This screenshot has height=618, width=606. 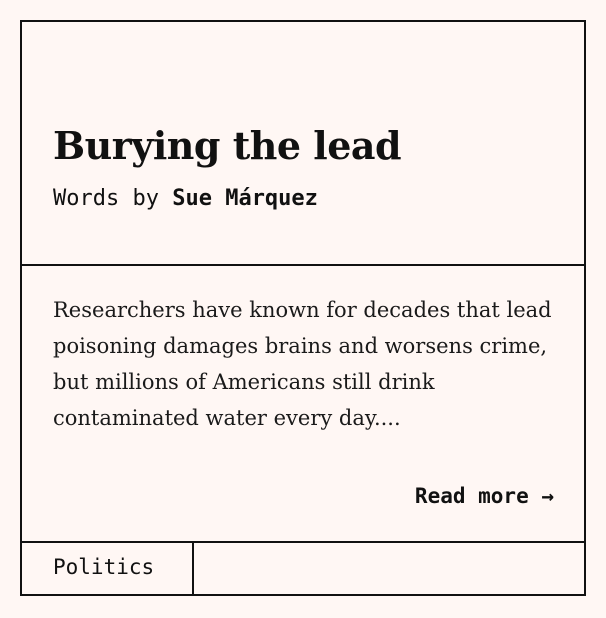 What do you see at coordinates (303, 567) in the screenshot?
I see `card-footer: Politics` at bounding box center [303, 567].